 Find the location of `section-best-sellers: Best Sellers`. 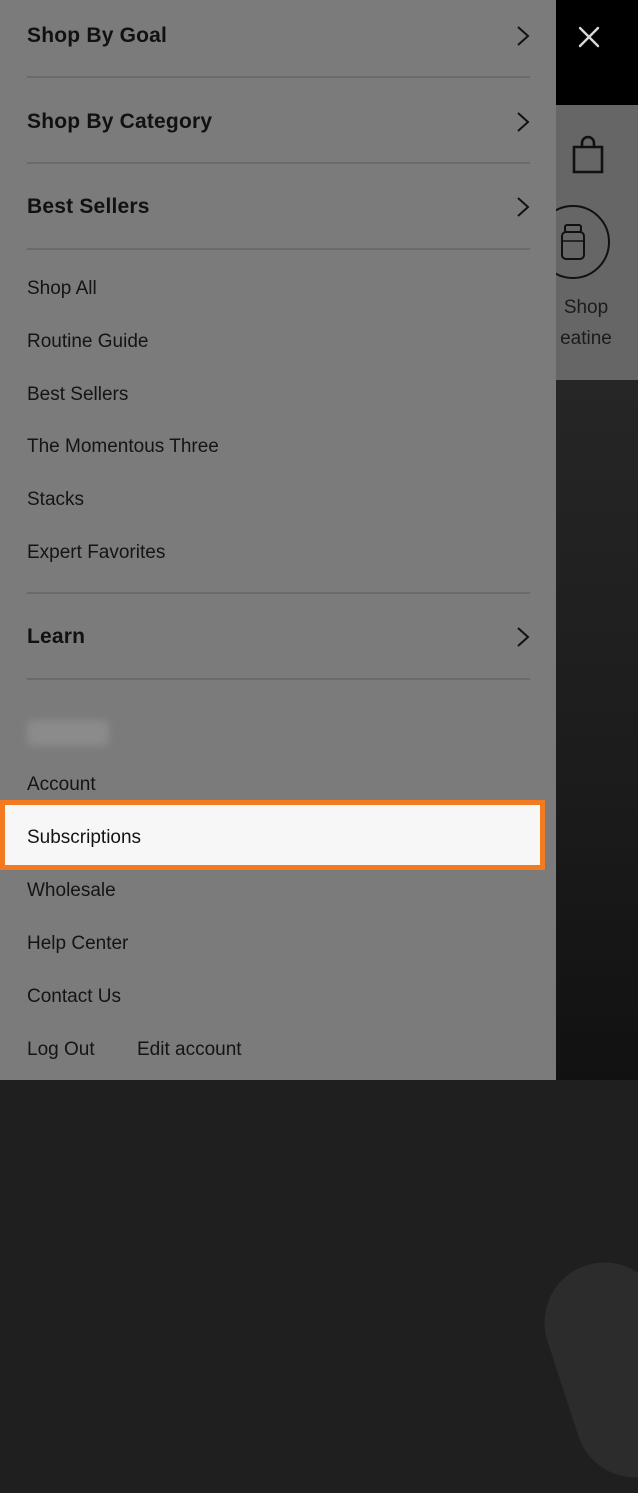

section-best-sellers: Best Sellers is located at coordinates (278, 207).